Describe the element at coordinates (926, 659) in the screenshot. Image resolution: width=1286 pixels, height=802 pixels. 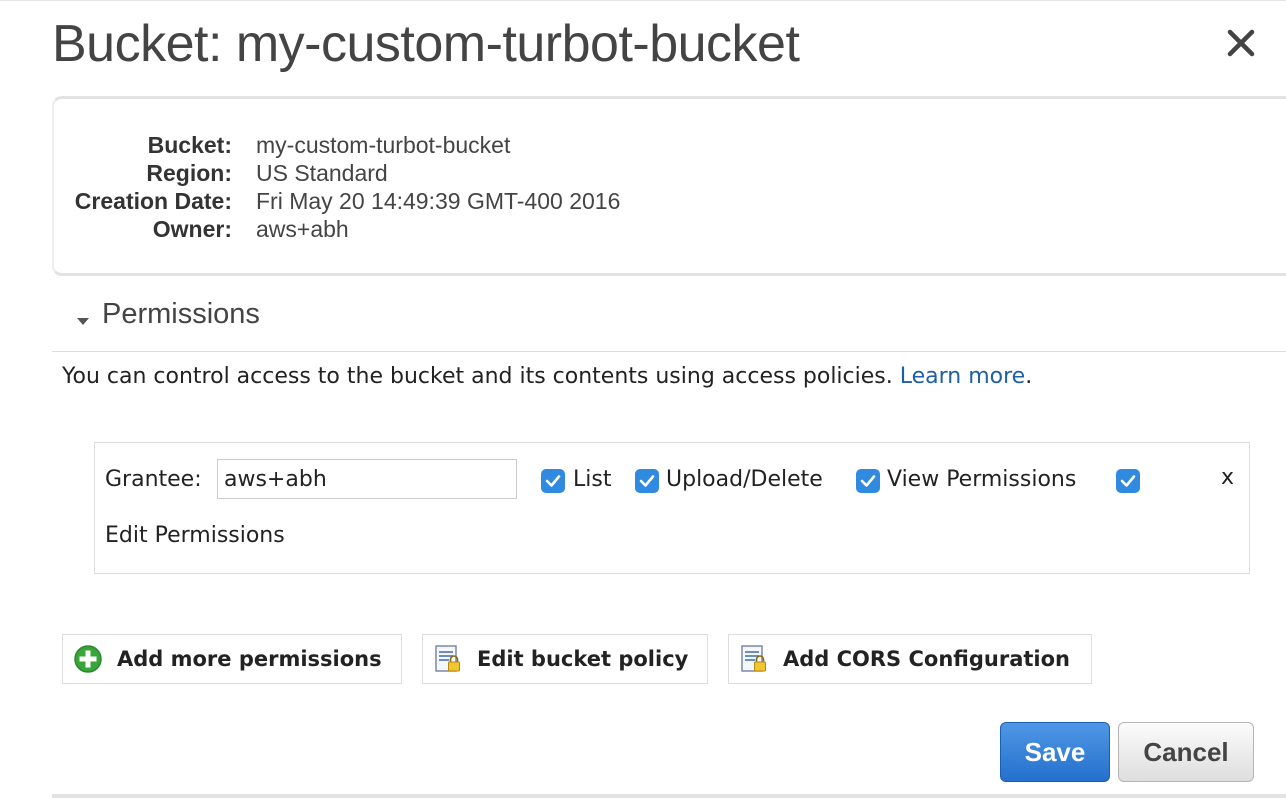
I see `add-cors-configuration-label: Add CORS Configuration` at that location.